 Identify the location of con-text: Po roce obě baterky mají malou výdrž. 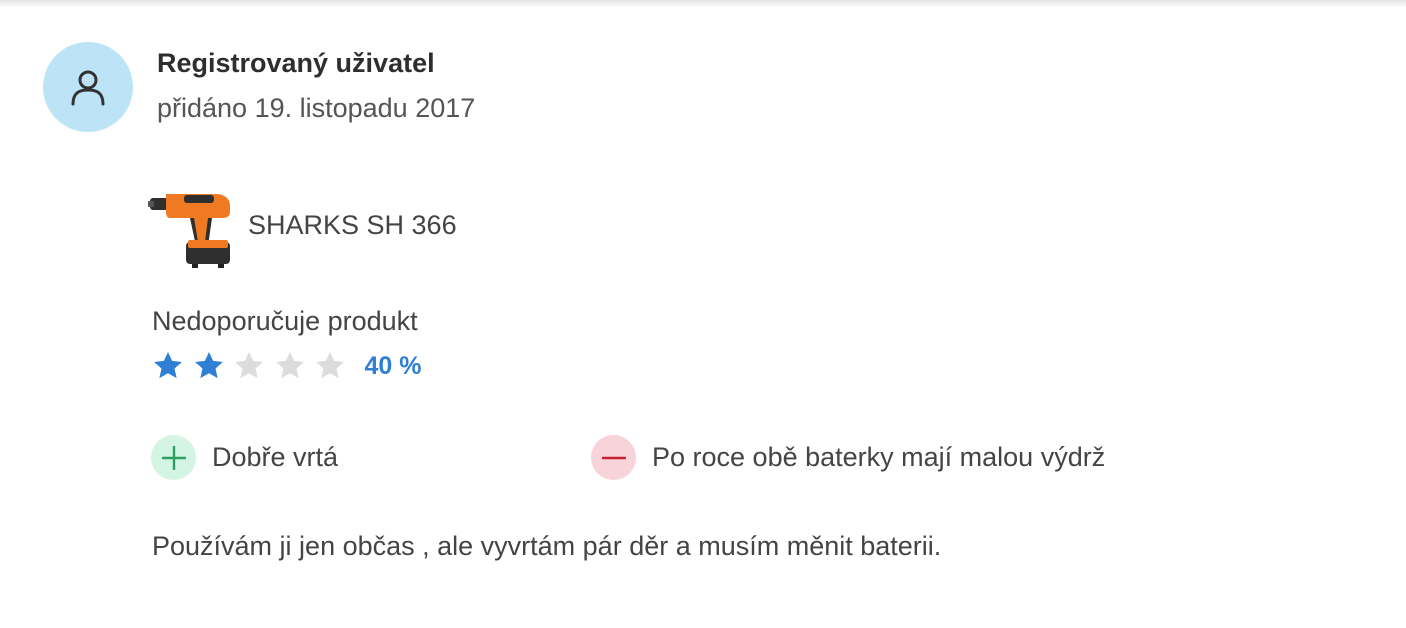
(879, 457).